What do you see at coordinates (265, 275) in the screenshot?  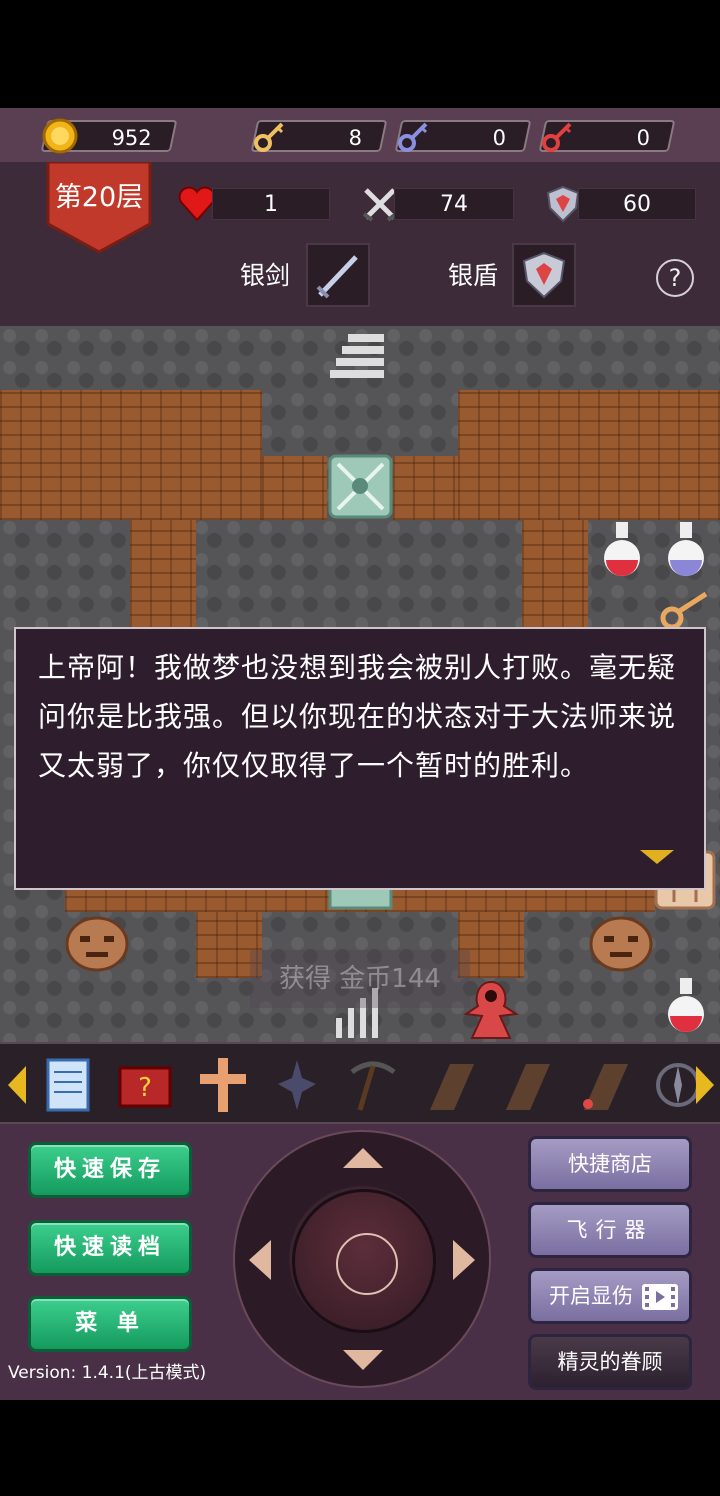 I see `weapon-label: 银剑` at bounding box center [265, 275].